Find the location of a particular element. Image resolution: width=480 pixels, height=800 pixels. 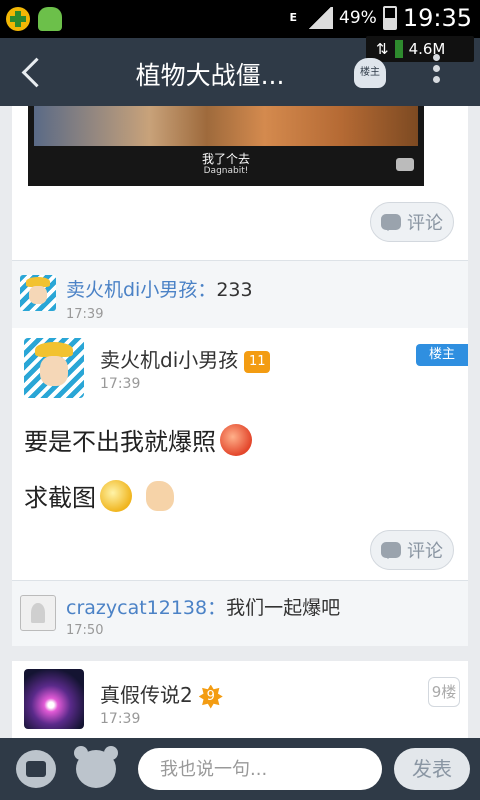

back-arrow-icon is located at coordinates (33, 73).